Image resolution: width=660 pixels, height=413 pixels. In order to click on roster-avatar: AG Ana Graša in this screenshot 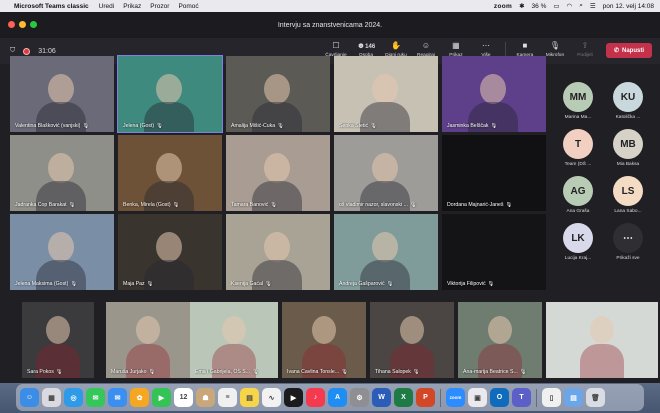, I will do `click(578, 195)`.